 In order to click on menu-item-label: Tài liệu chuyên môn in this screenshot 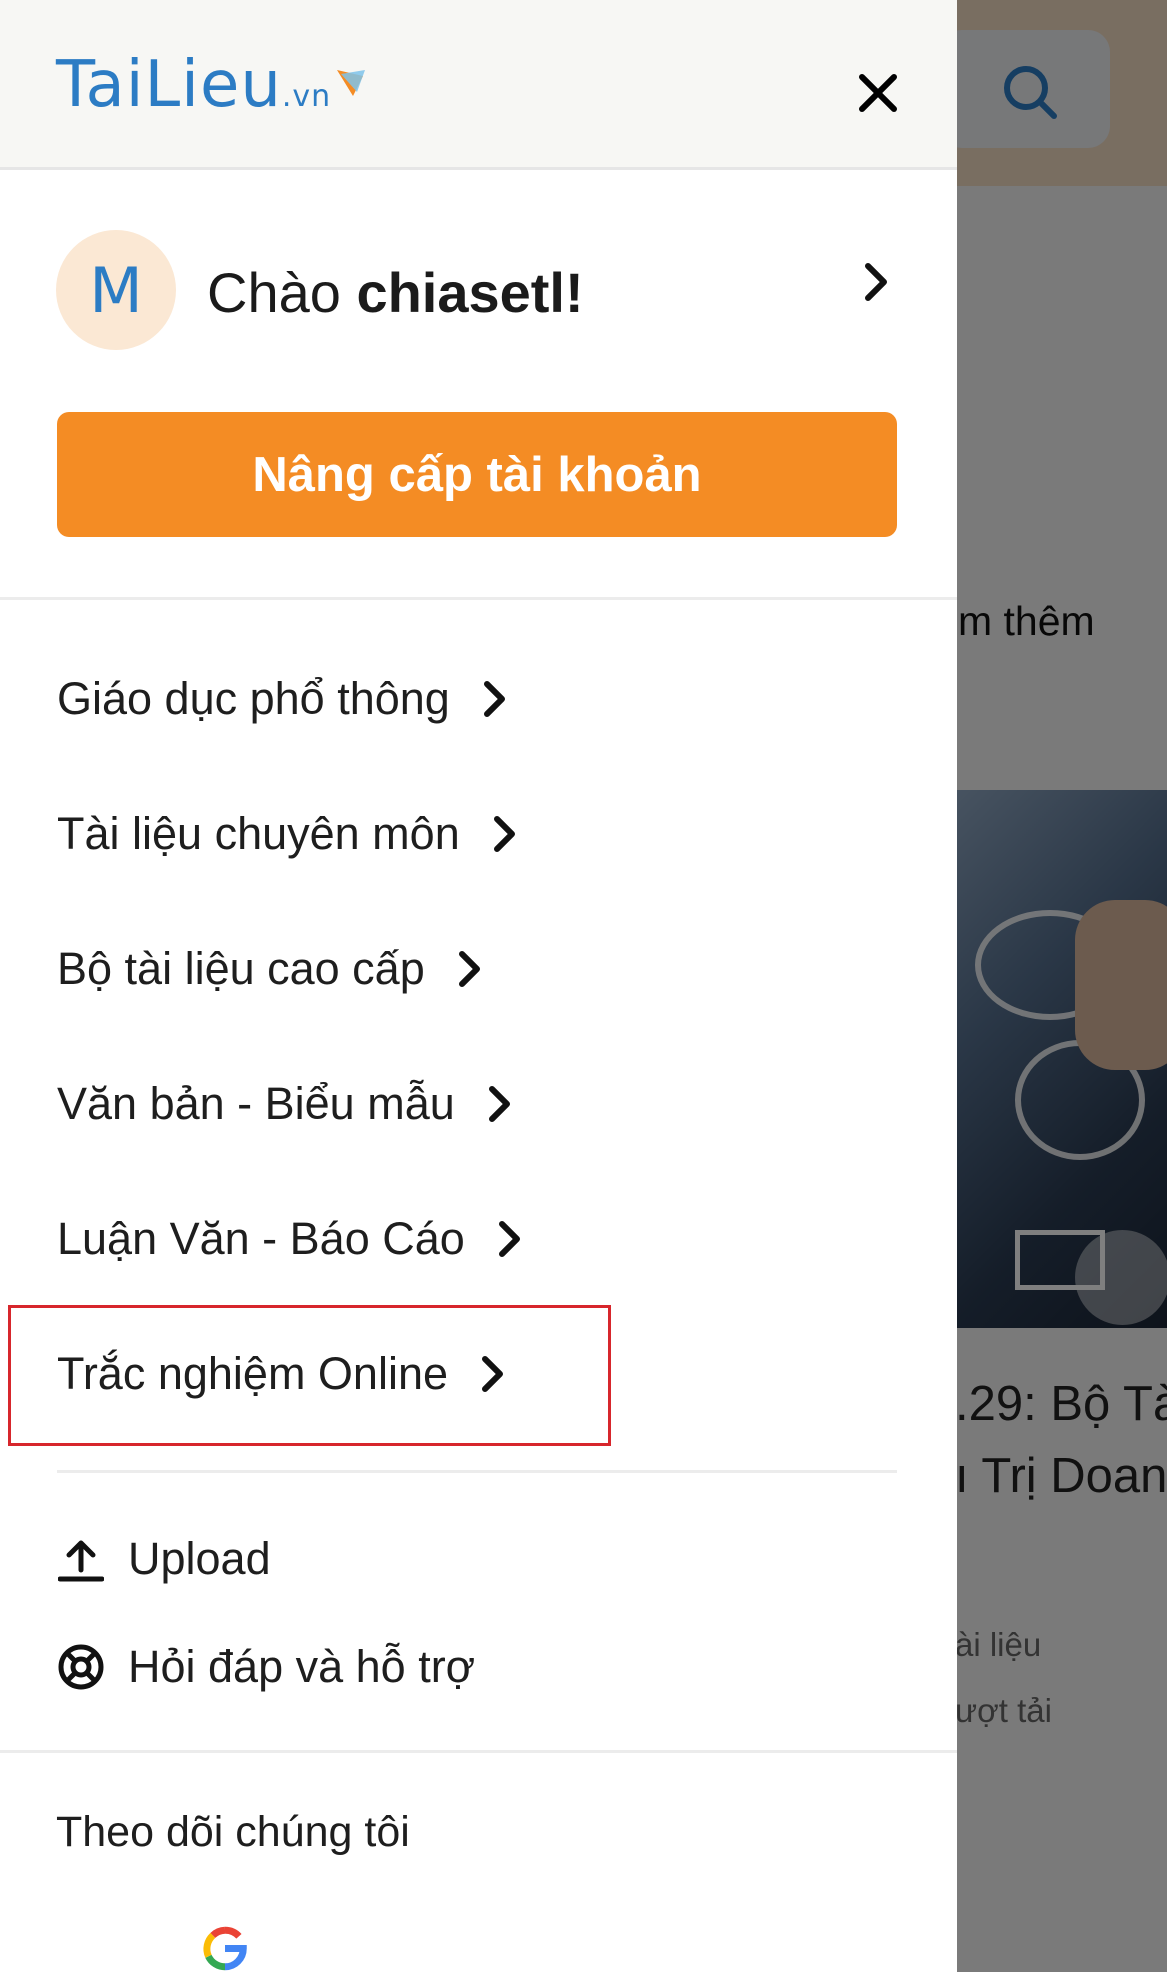, I will do `click(258, 833)`.